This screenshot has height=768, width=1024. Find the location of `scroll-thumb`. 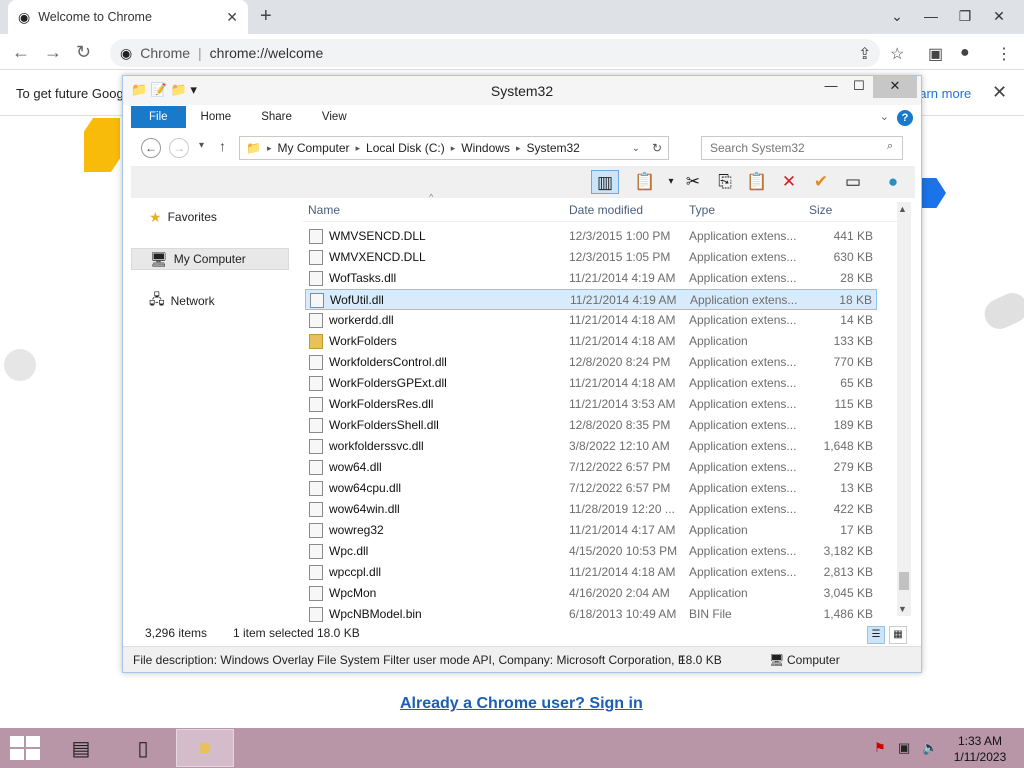

scroll-thumb is located at coordinates (904, 581).